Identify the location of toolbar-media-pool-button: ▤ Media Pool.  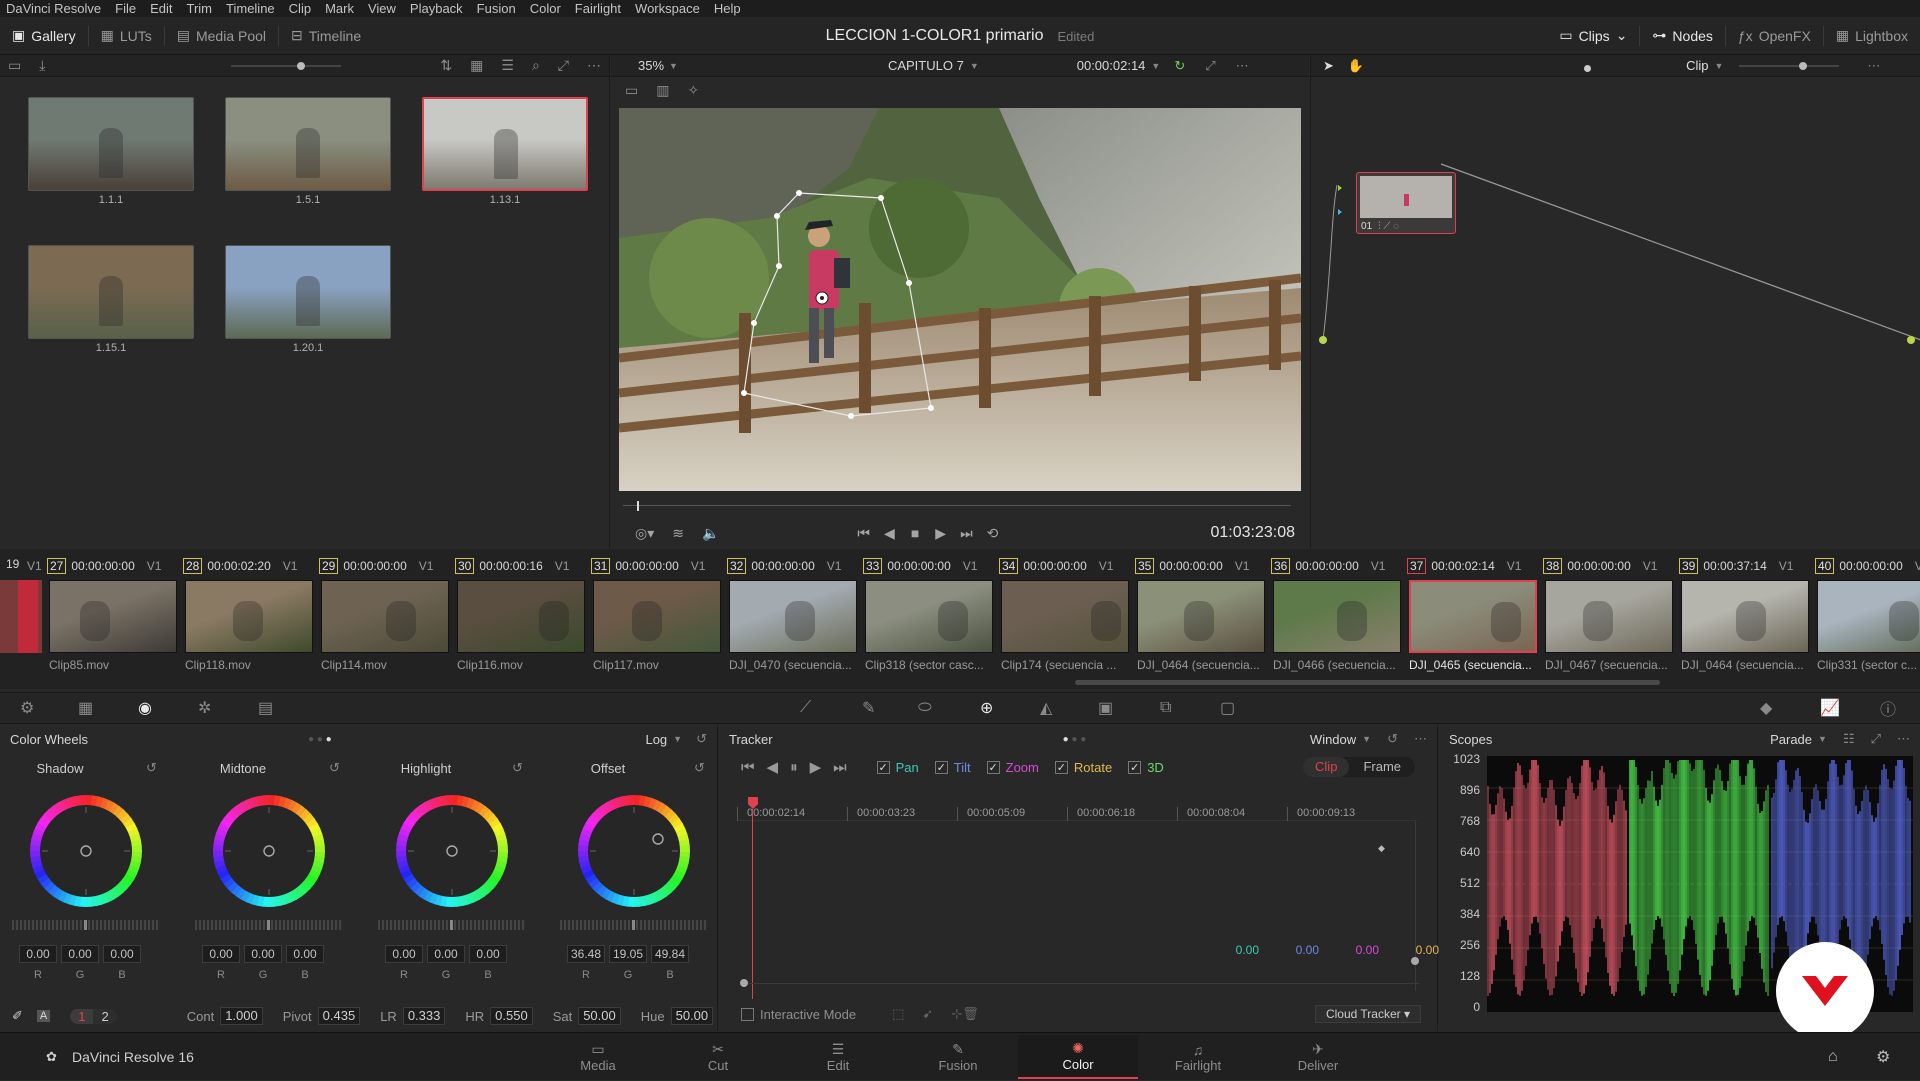
(221, 36).